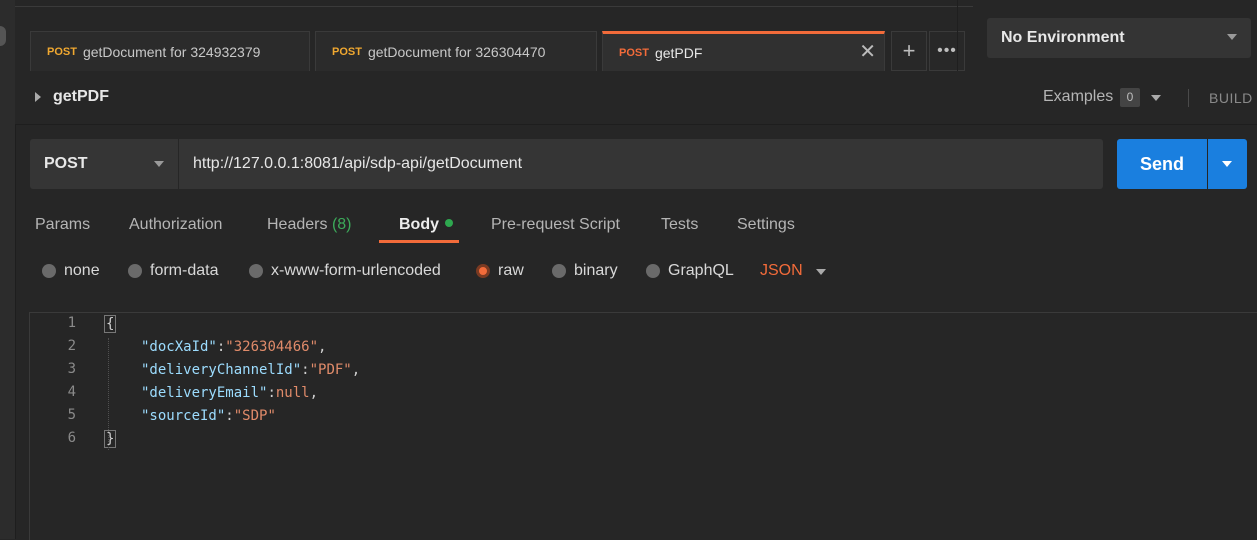  Describe the element at coordinates (678, 52) in the screenshot. I see `tab-name: getPDF` at that location.